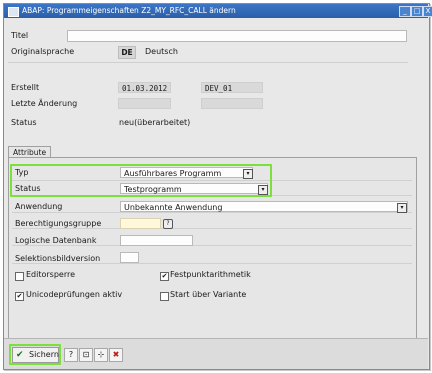 The width and height of the screenshot is (432, 373). I want to click on anwendung-dropdown-icon: ▾, so click(402, 208).